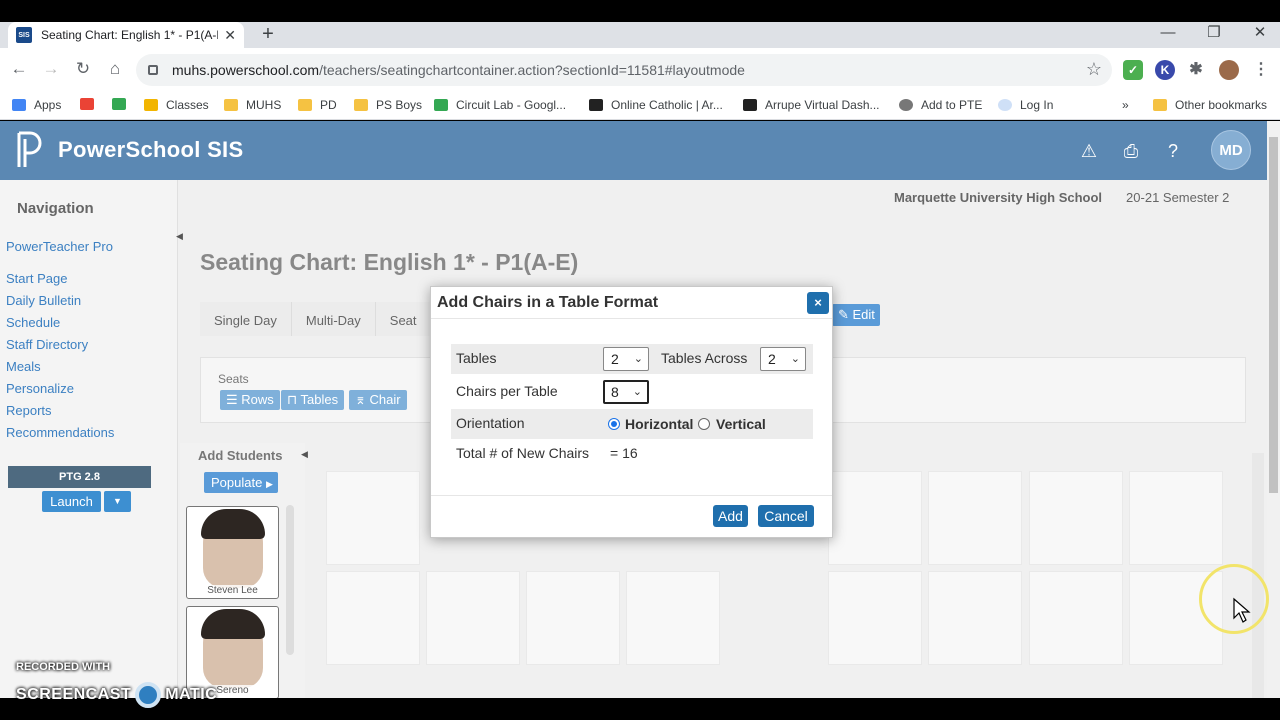 Image resolution: width=1280 pixels, height=720 pixels. I want to click on home-icon: ⌂, so click(115, 69).